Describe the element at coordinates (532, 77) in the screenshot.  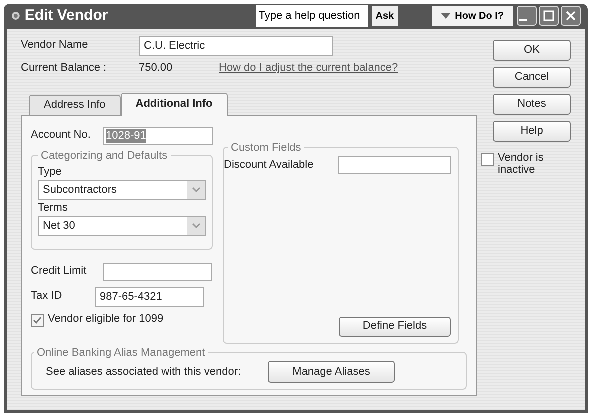
I see `button: Cancel` at that location.